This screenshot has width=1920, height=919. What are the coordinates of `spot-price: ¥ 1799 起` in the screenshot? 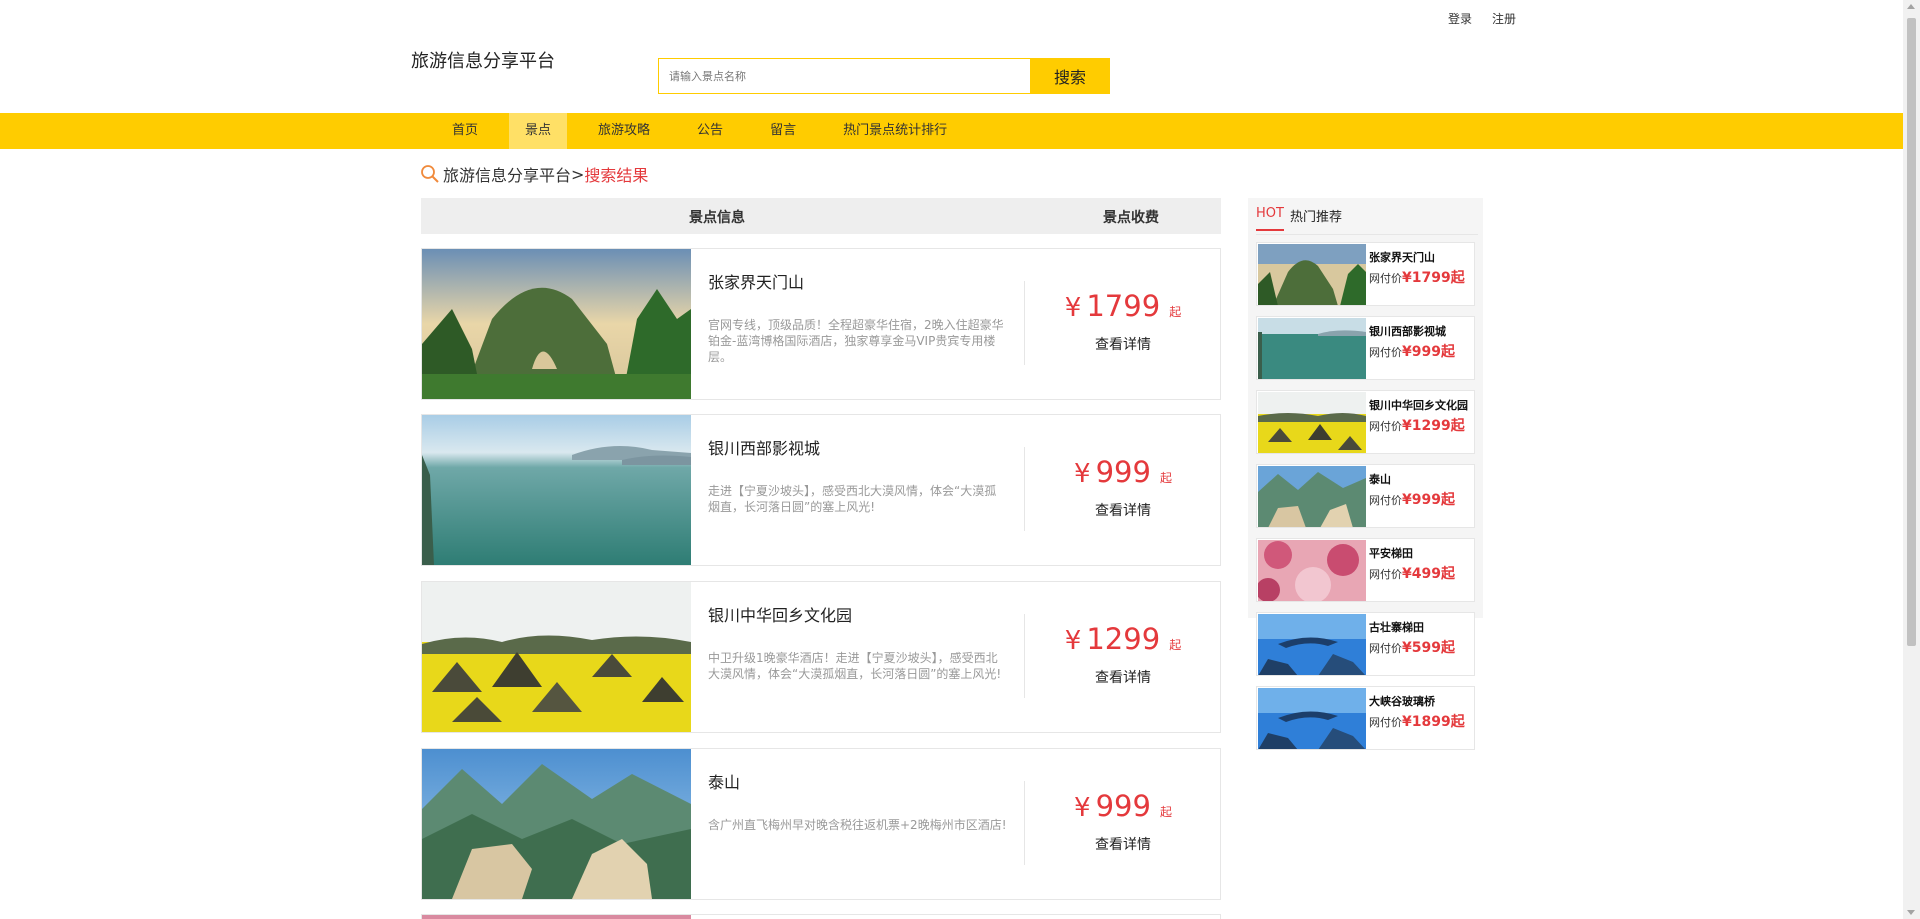 It's located at (1123, 306).